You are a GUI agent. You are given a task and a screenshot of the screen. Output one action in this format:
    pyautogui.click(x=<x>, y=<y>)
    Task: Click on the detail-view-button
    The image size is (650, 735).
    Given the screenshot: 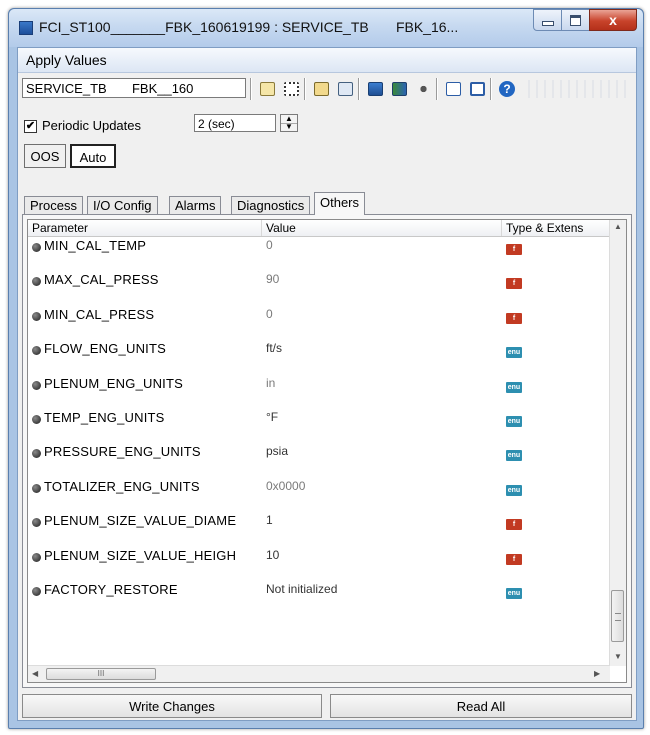 What is the action you would take?
    pyautogui.click(x=477, y=89)
    